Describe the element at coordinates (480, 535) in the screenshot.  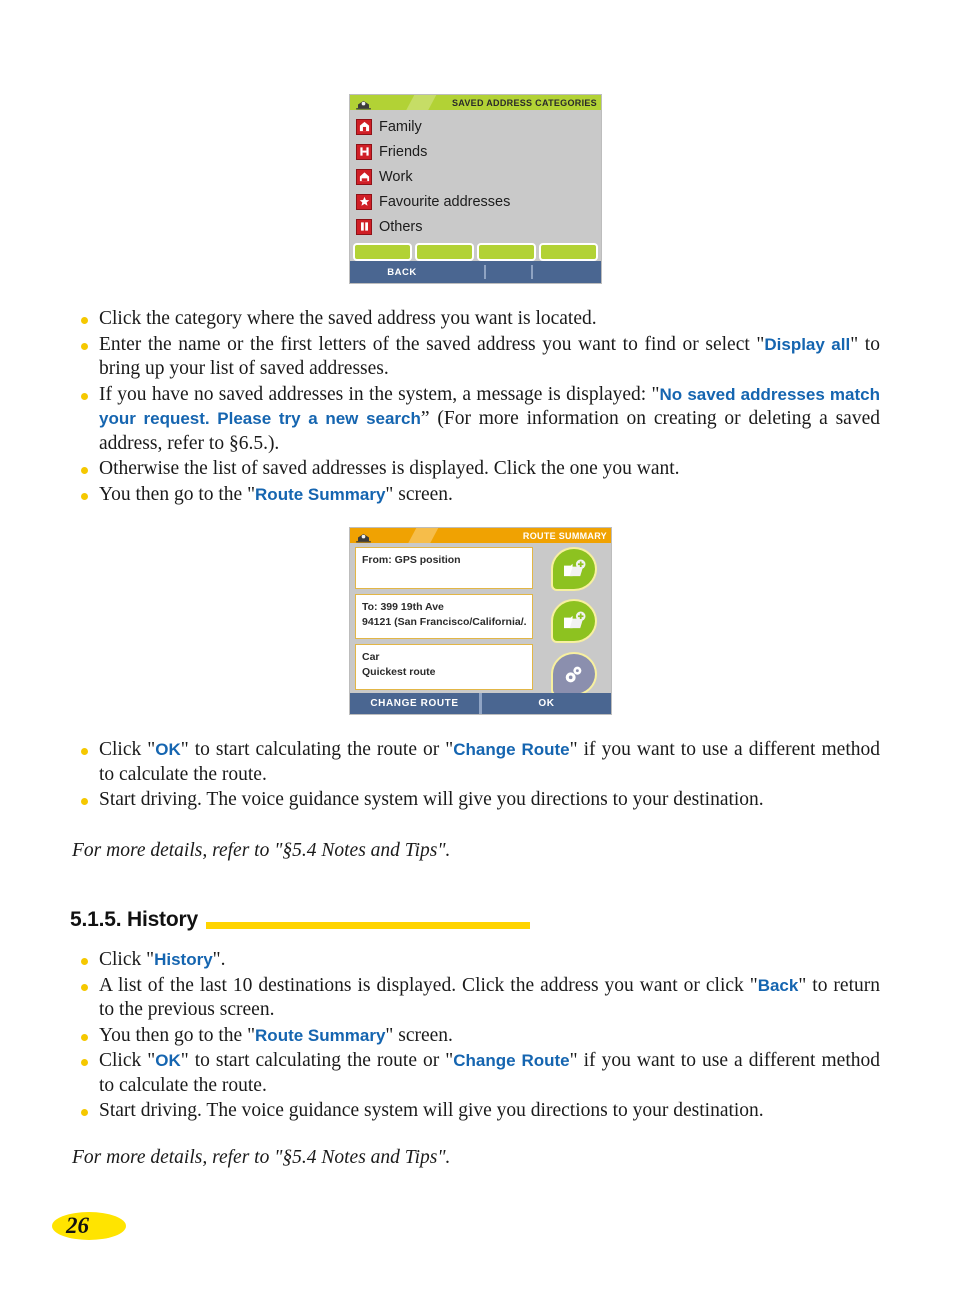
I see `screen-title-bar: ROUTE SUMMARY` at that location.